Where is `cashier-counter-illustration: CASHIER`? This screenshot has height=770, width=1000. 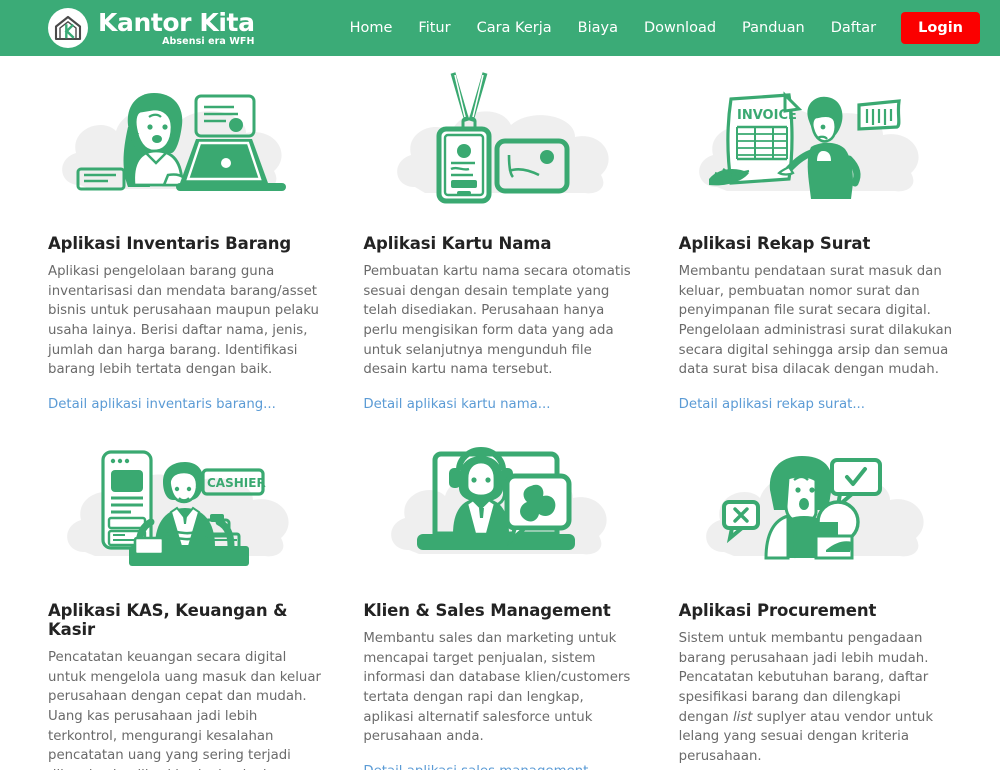
cashier-counter-illustration: CASHIER is located at coordinates (184, 509).